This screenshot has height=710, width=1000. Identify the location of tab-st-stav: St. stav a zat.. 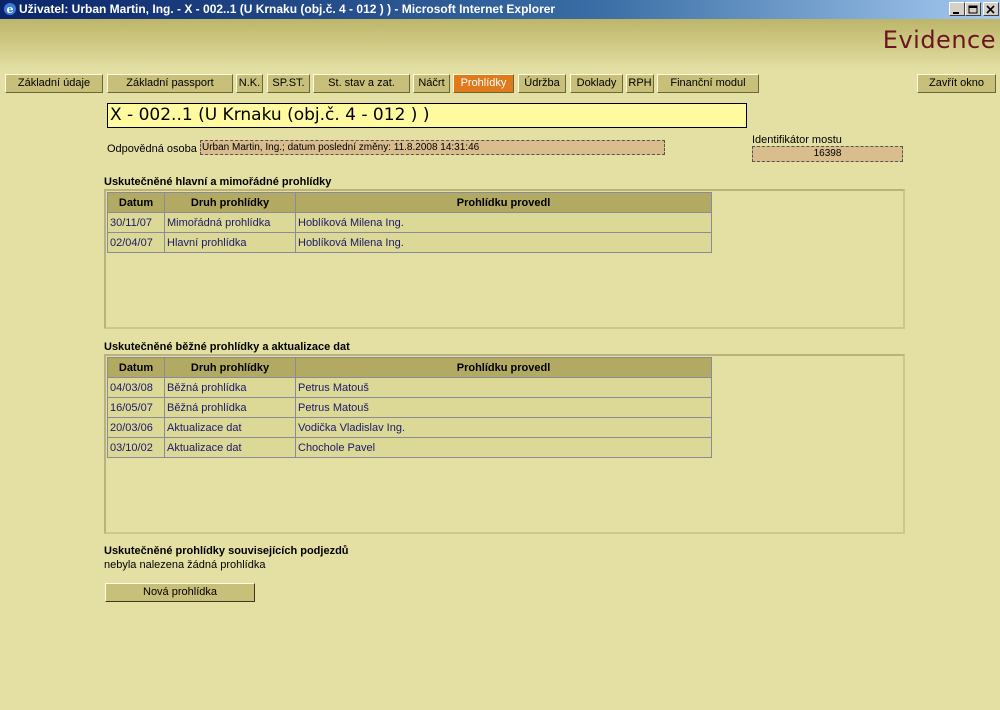
(361, 83).